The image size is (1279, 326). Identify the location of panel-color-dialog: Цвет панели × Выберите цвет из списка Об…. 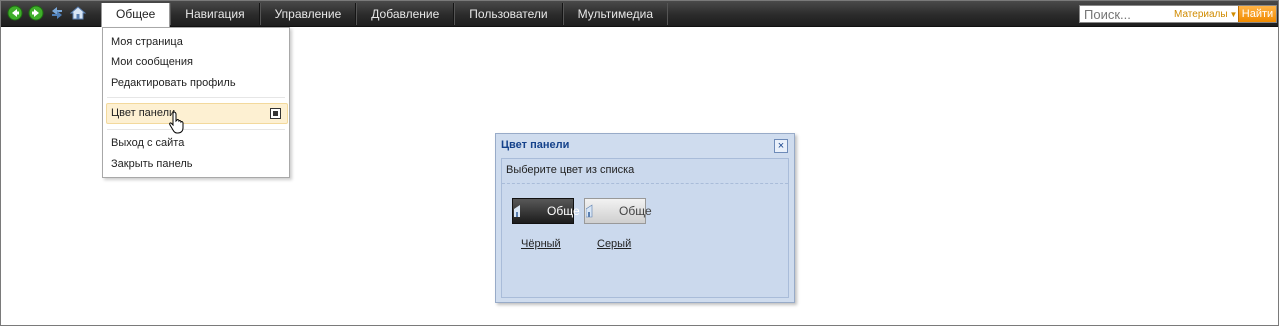
(645, 218).